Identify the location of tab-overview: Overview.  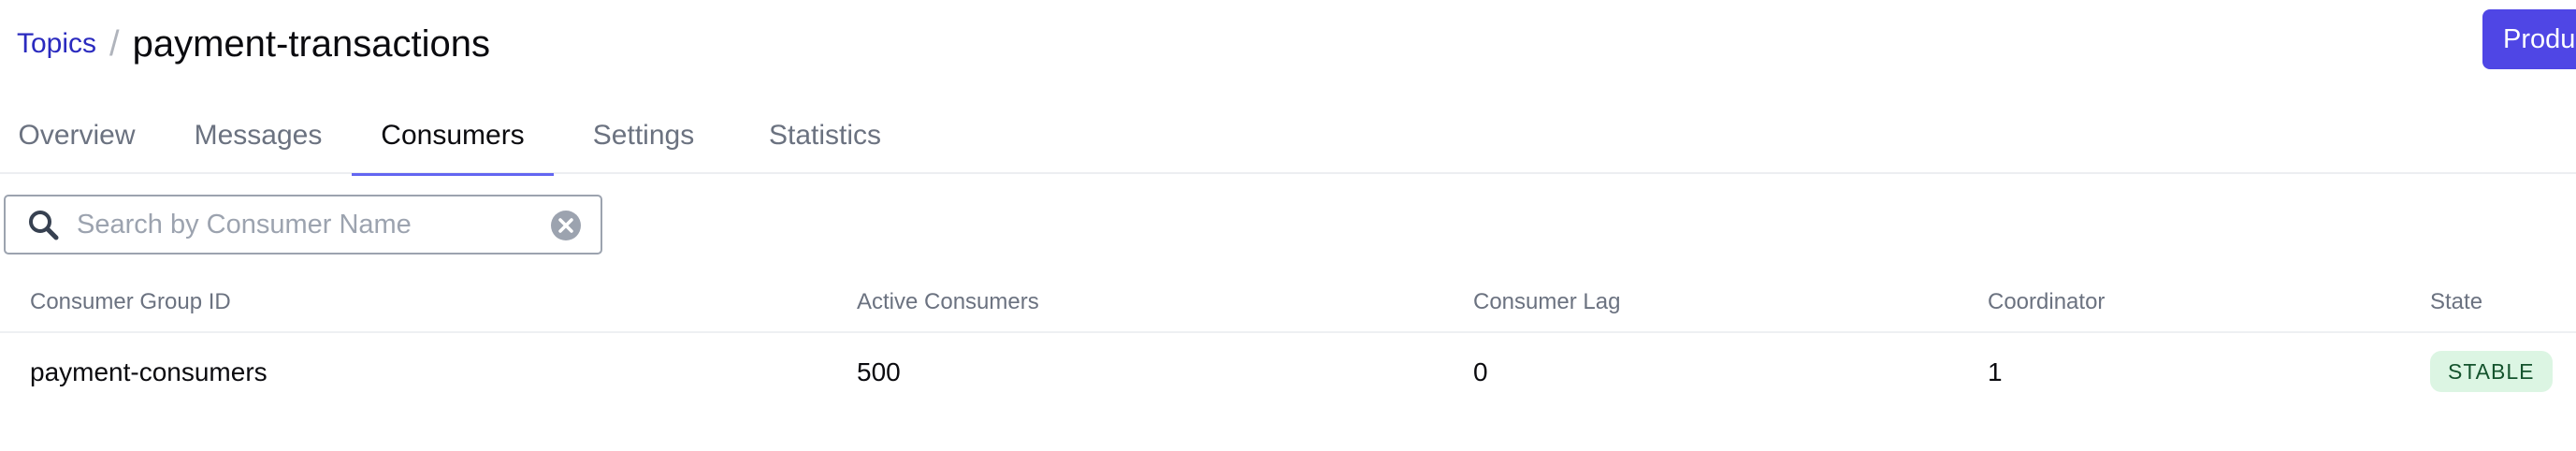
(76, 138).